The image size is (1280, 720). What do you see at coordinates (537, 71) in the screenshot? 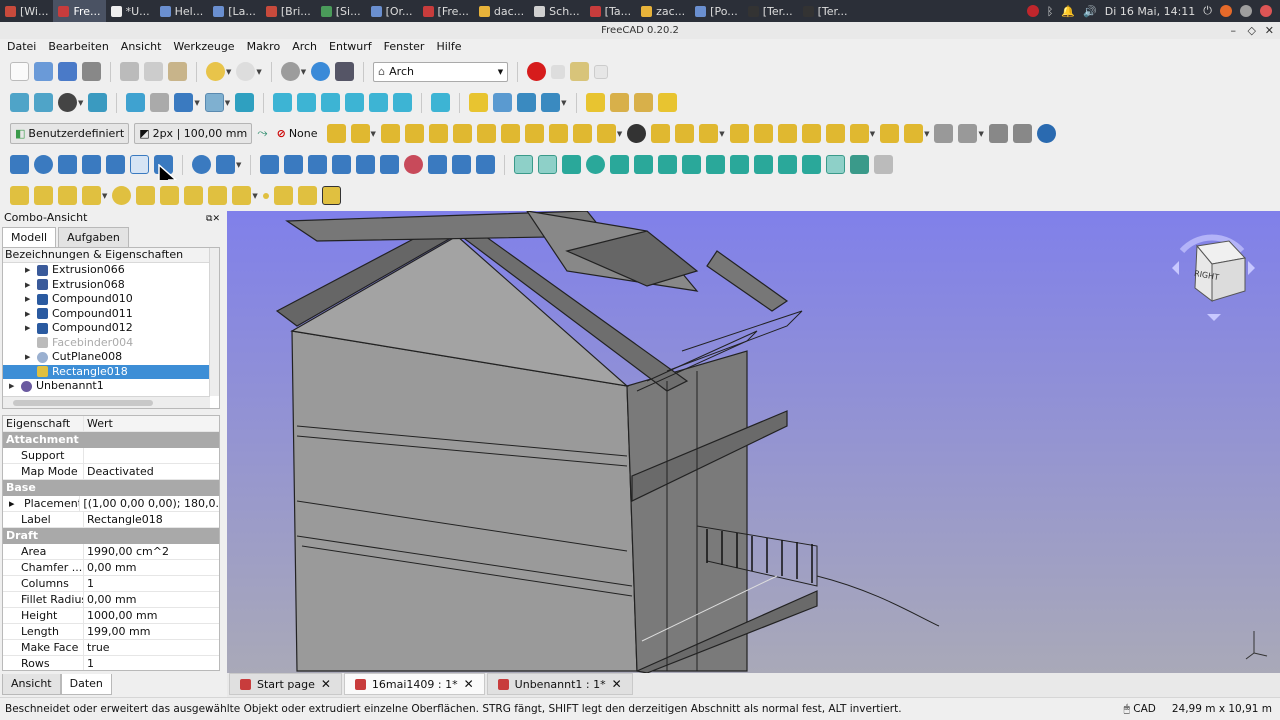
I see `macro-record-icon` at bounding box center [537, 71].